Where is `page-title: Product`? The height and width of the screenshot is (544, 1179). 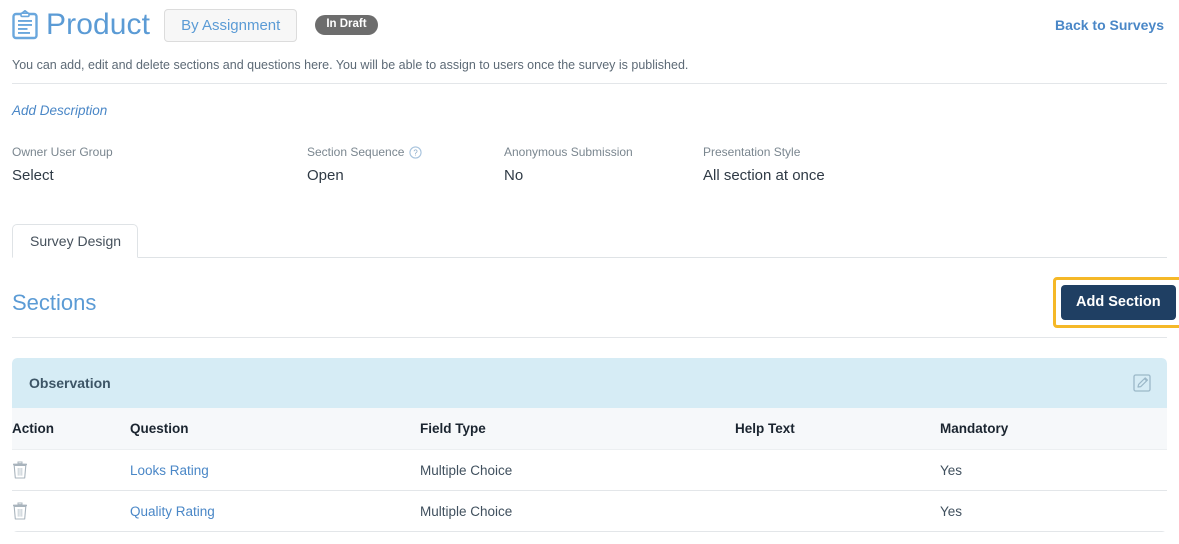 page-title: Product is located at coordinates (98, 24).